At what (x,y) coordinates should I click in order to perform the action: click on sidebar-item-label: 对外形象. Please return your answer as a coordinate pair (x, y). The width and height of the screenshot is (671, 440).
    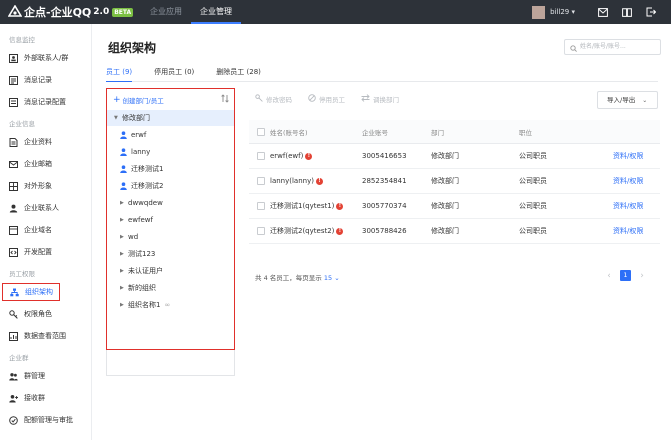
    Looking at the image, I should click on (38, 186).